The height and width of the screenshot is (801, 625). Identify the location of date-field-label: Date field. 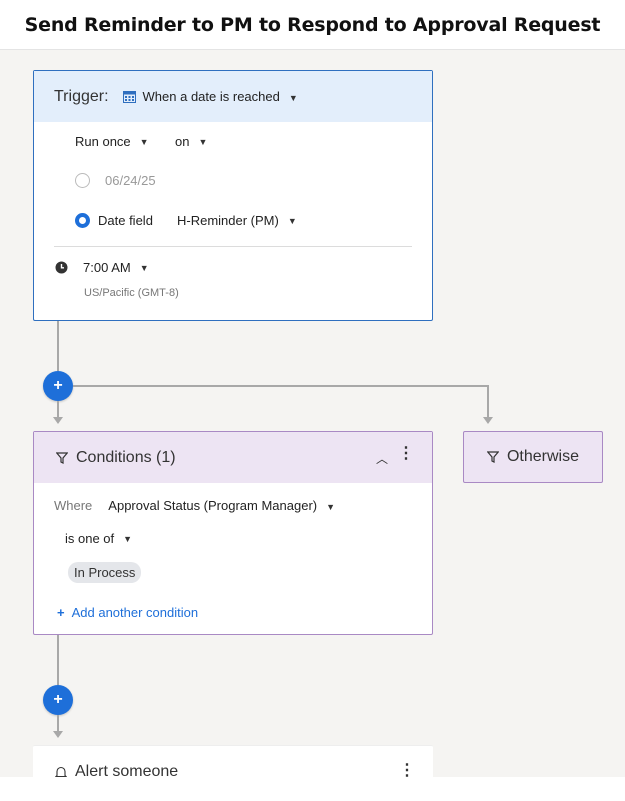
(125, 220).